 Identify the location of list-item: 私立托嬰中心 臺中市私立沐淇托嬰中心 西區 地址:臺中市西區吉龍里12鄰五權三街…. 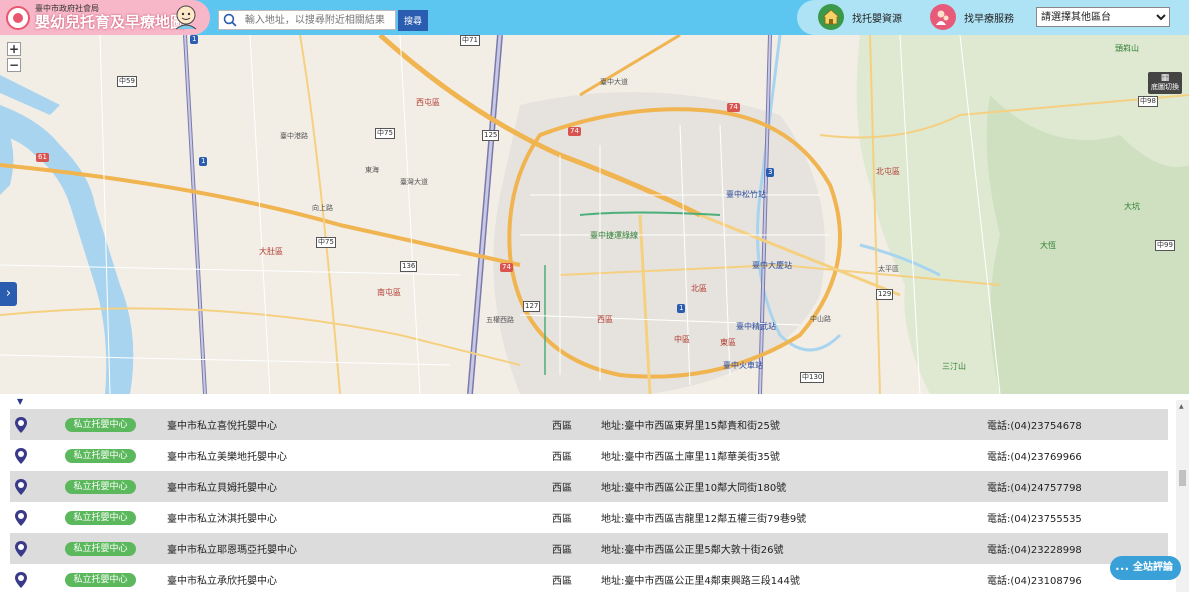
(589, 517).